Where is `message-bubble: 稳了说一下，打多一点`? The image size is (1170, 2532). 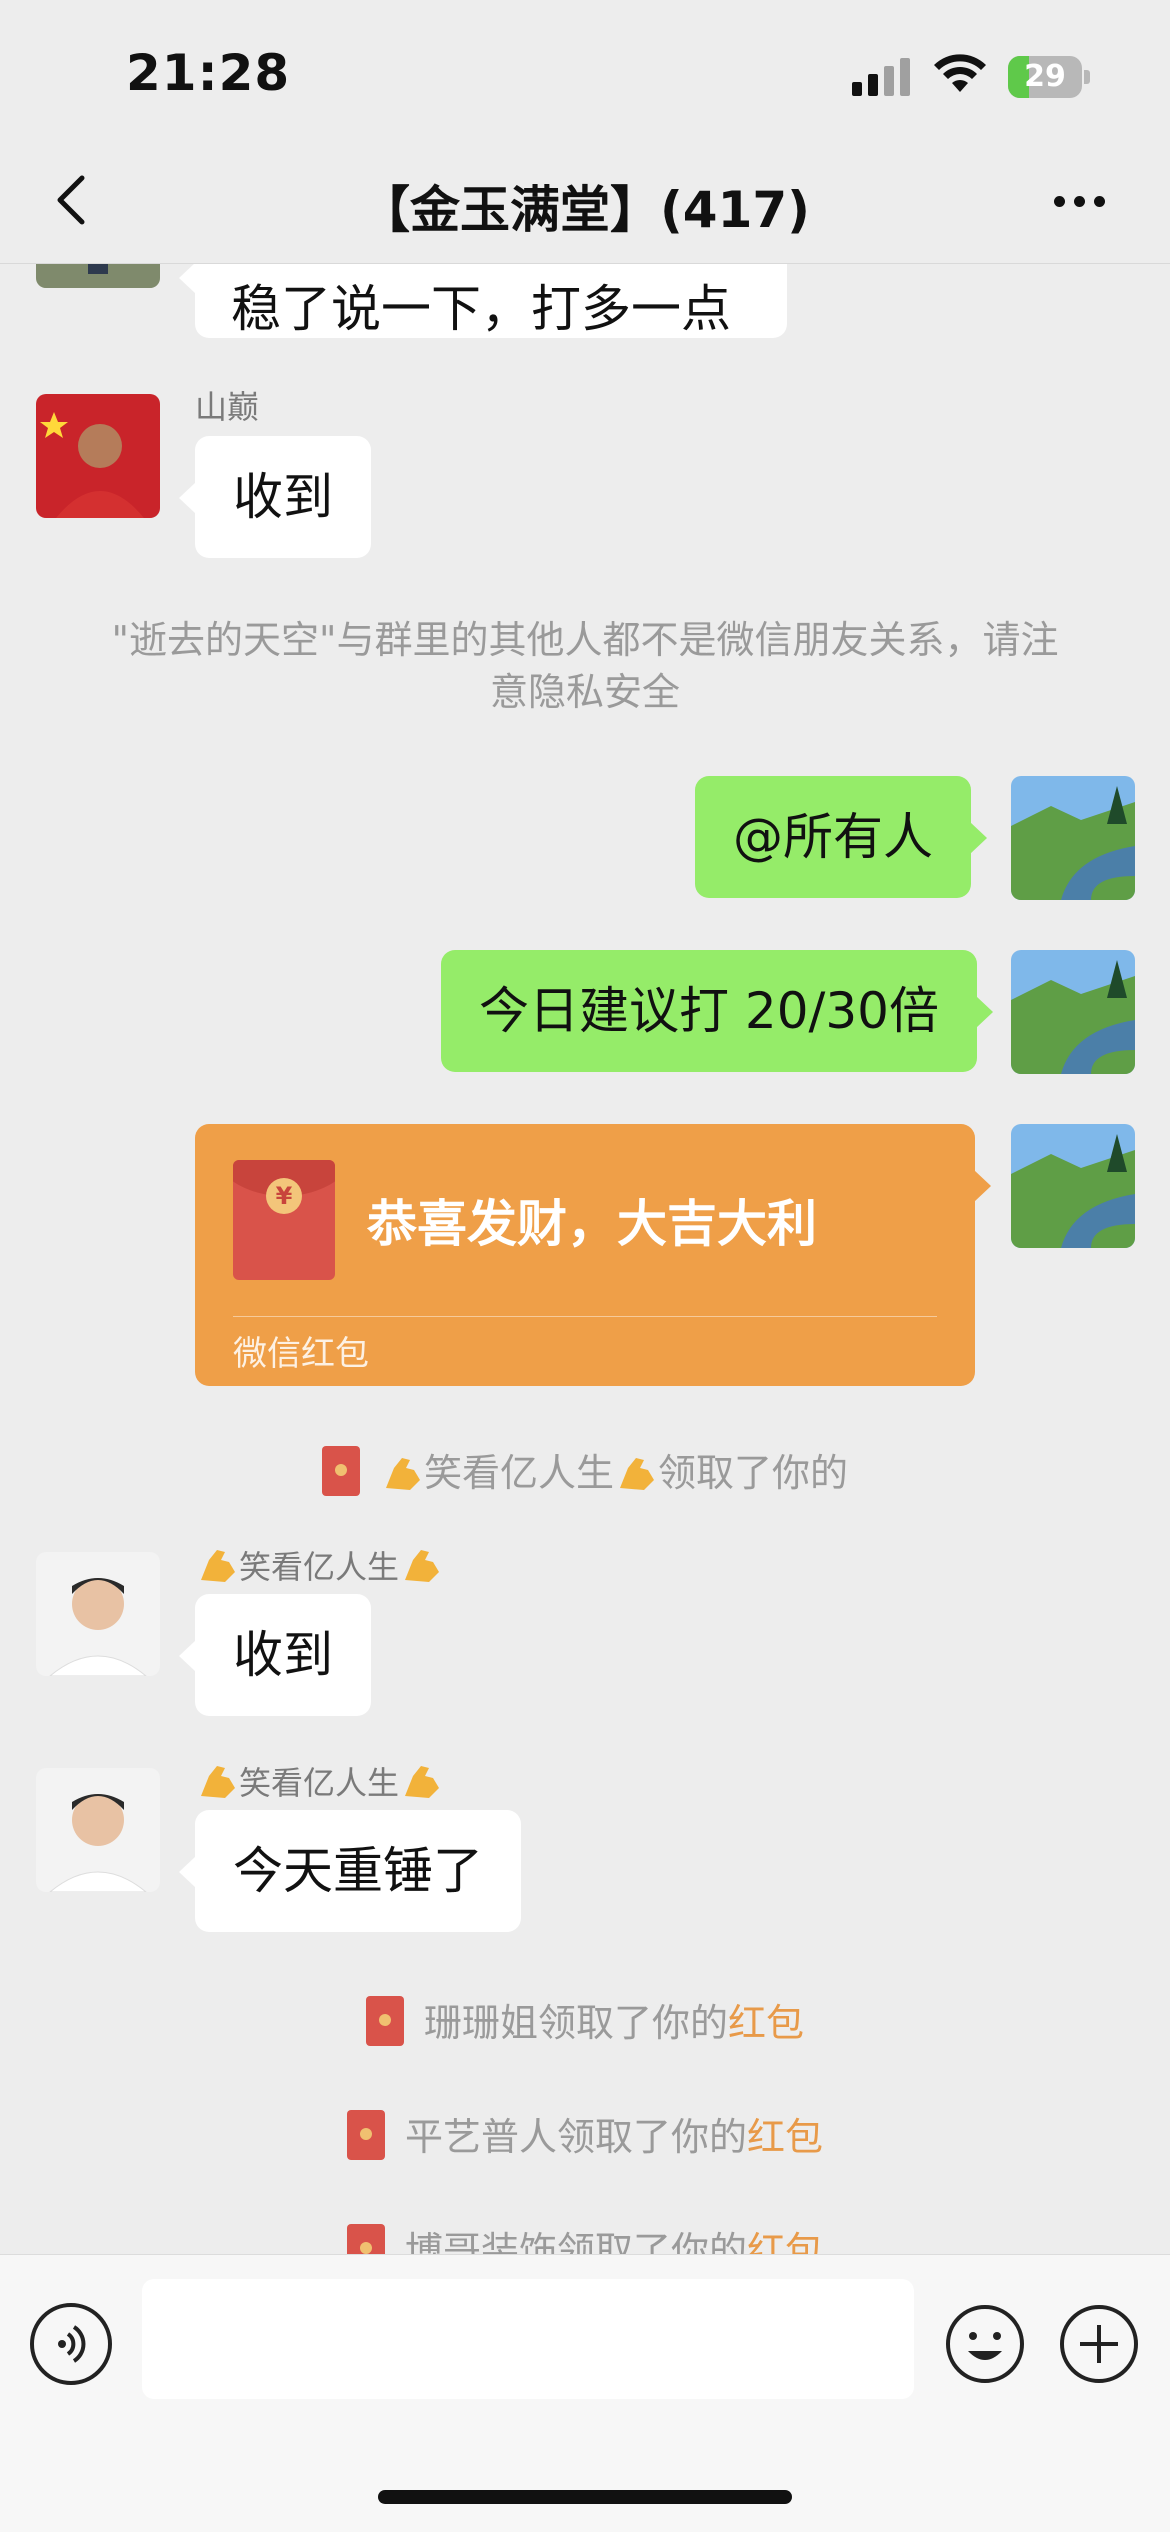
message-bubble: 稳了说一下，打多一点 is located at coordinates (483, 301).